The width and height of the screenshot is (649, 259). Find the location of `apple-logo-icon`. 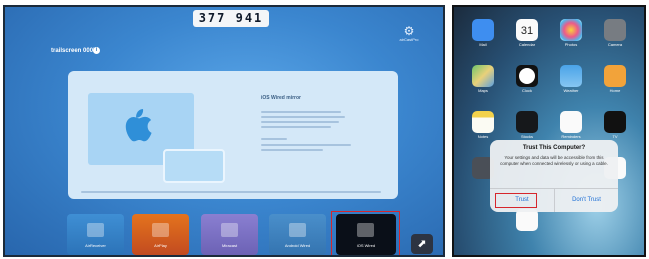

apple-logo-icon is located at coordinates (138, 125).